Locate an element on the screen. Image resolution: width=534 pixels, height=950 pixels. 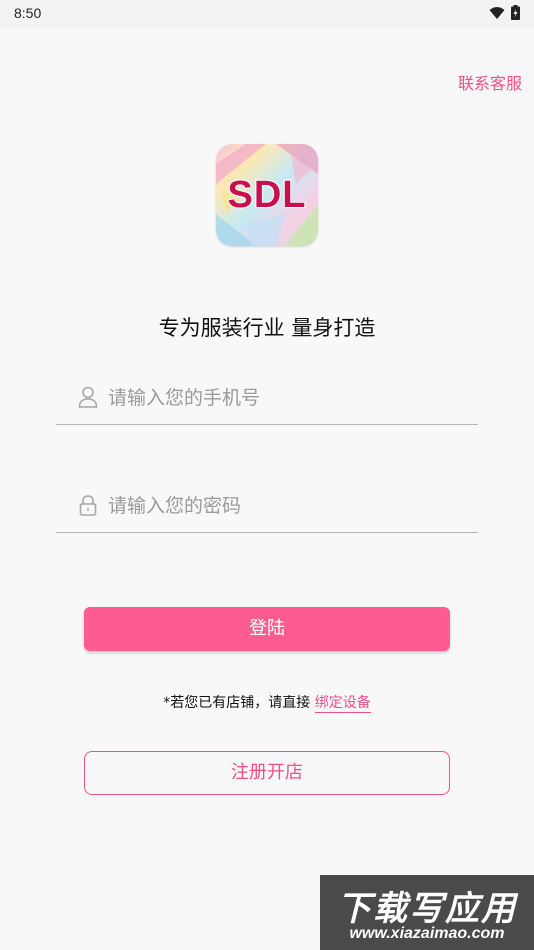
status-time: 8:50 is located at coordinates (28, 13).